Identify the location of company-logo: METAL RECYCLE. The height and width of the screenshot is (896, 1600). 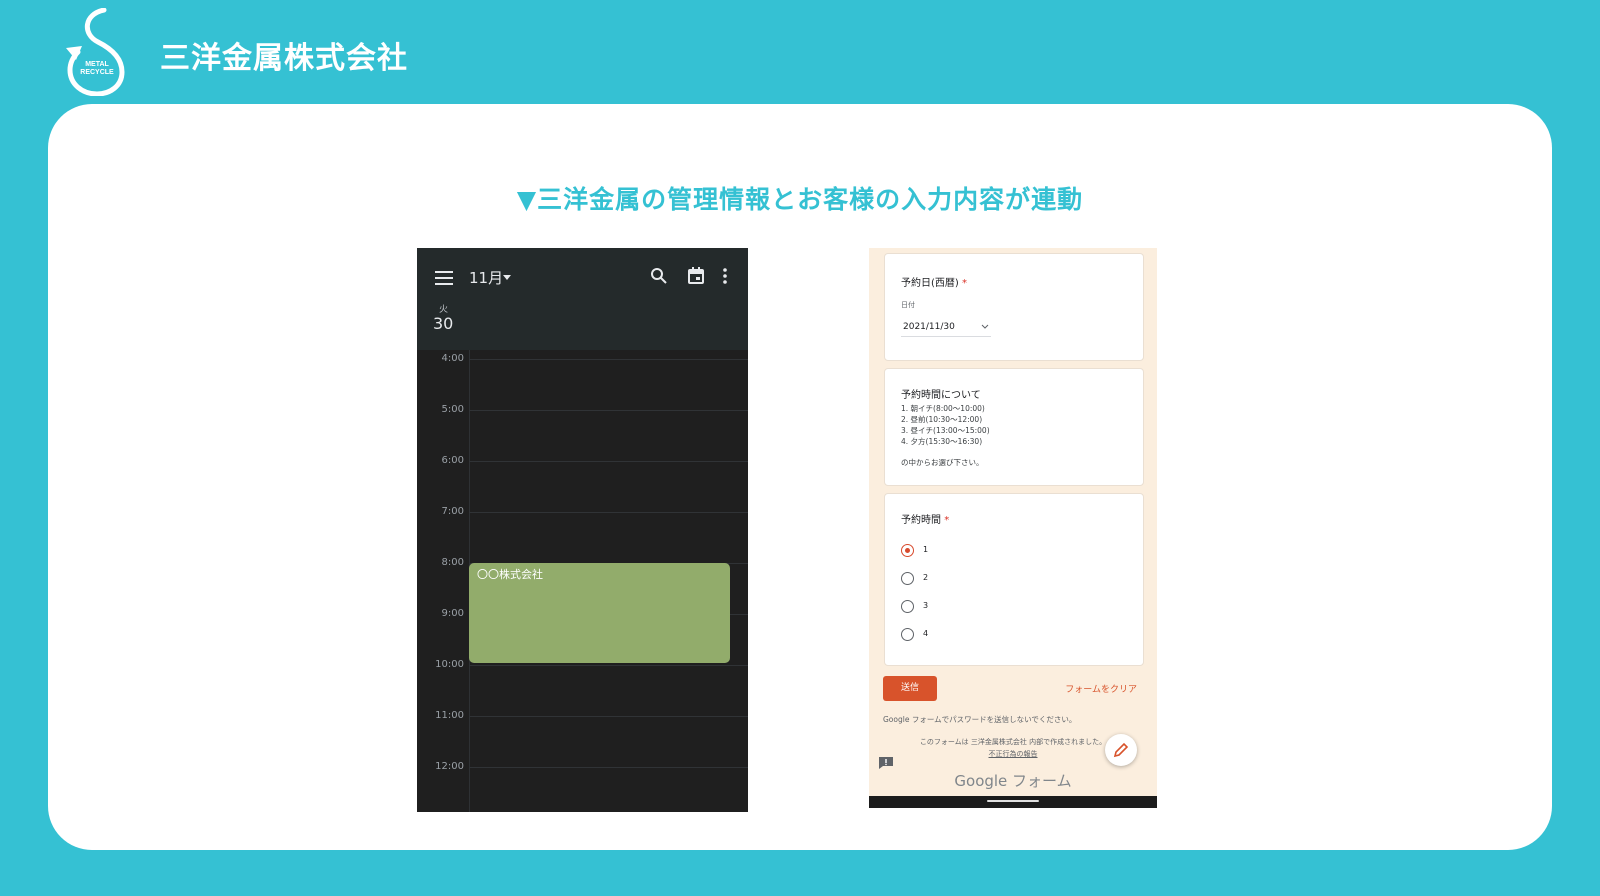
(97, 52).